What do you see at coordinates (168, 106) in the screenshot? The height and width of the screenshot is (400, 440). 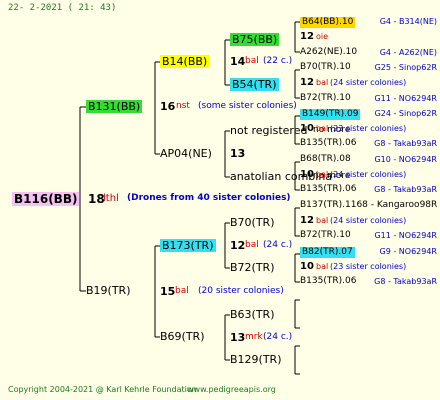 I see `b131-gen: 16` at bounding box center [168, 106].